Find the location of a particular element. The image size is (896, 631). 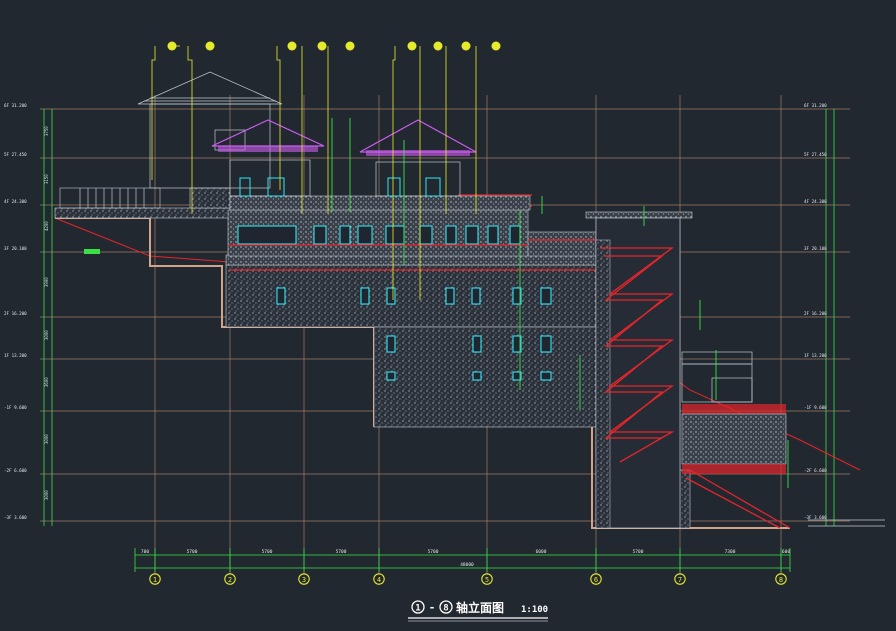

axis-label: 7 is located at coordinates (680, 580).